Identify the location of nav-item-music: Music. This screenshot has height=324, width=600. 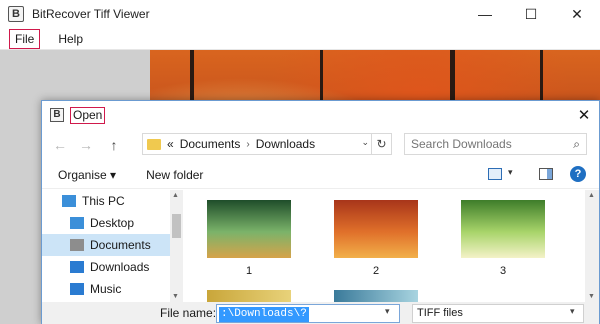
(112, 289).